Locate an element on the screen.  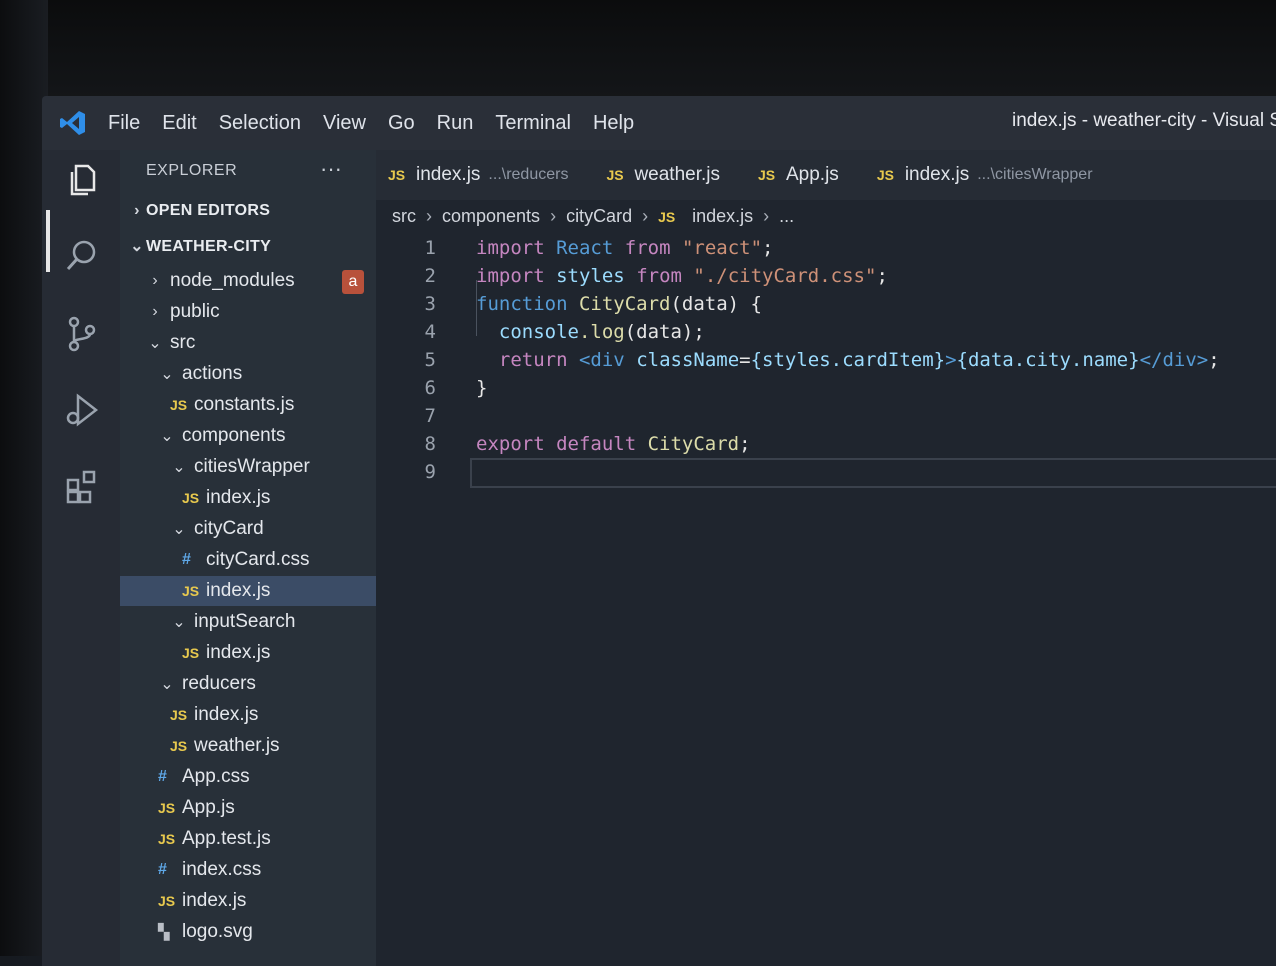
keyword: export default is located at coordinates (556, 444).